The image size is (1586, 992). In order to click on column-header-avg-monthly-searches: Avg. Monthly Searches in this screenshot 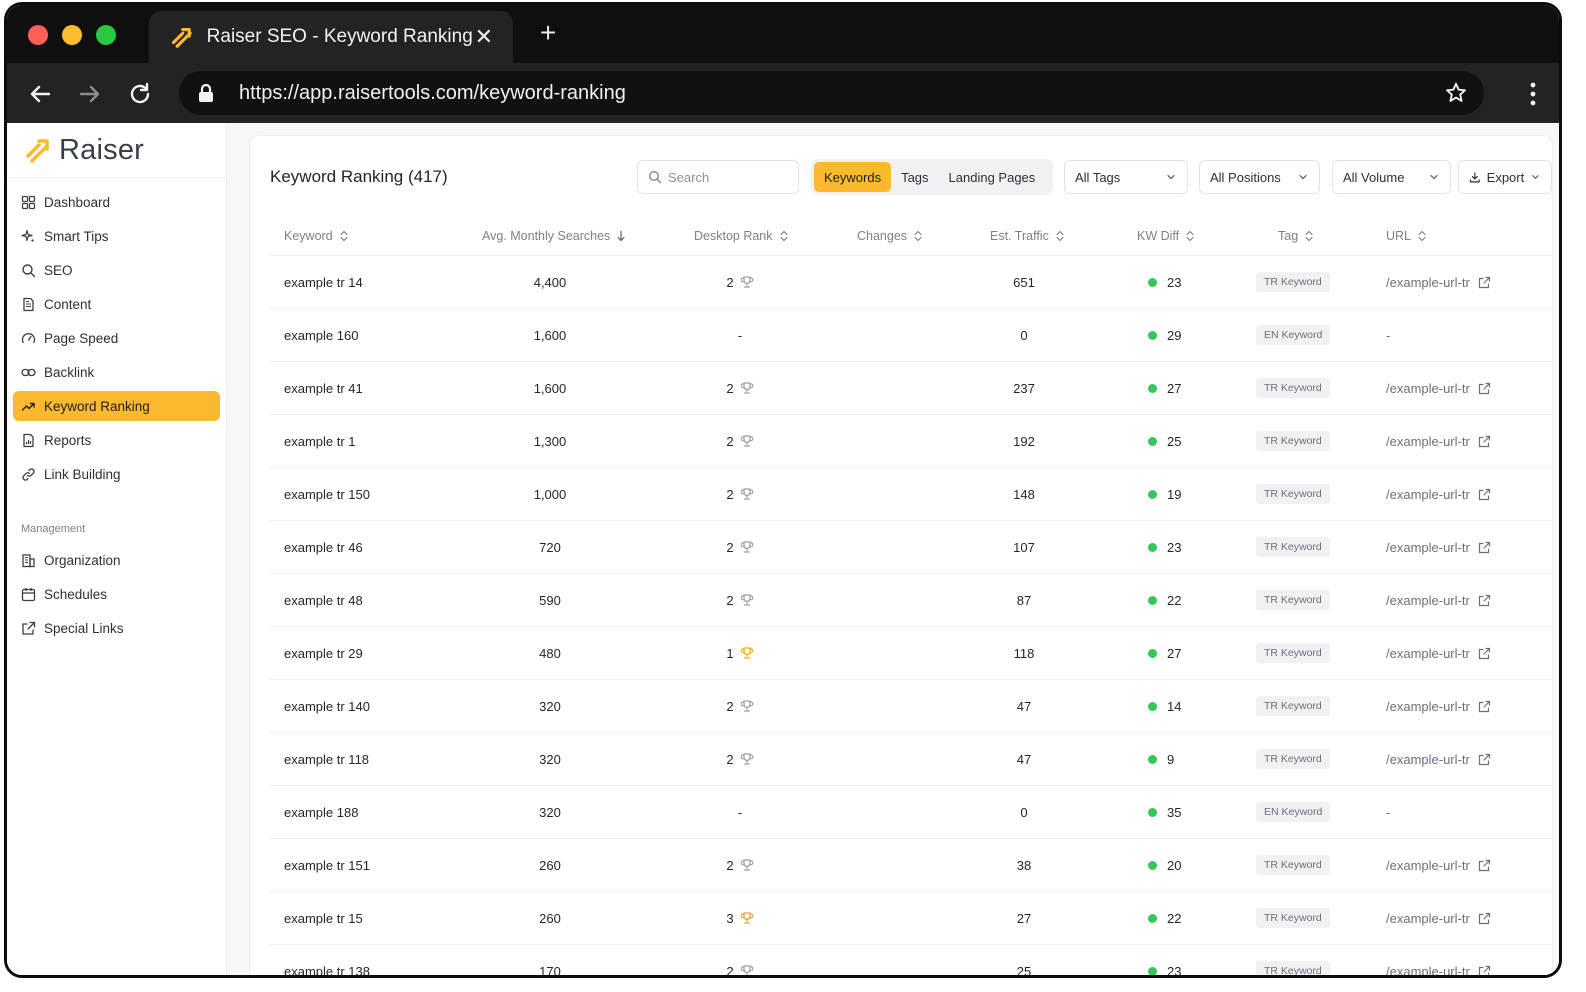, I will do `click(554, 236)`.